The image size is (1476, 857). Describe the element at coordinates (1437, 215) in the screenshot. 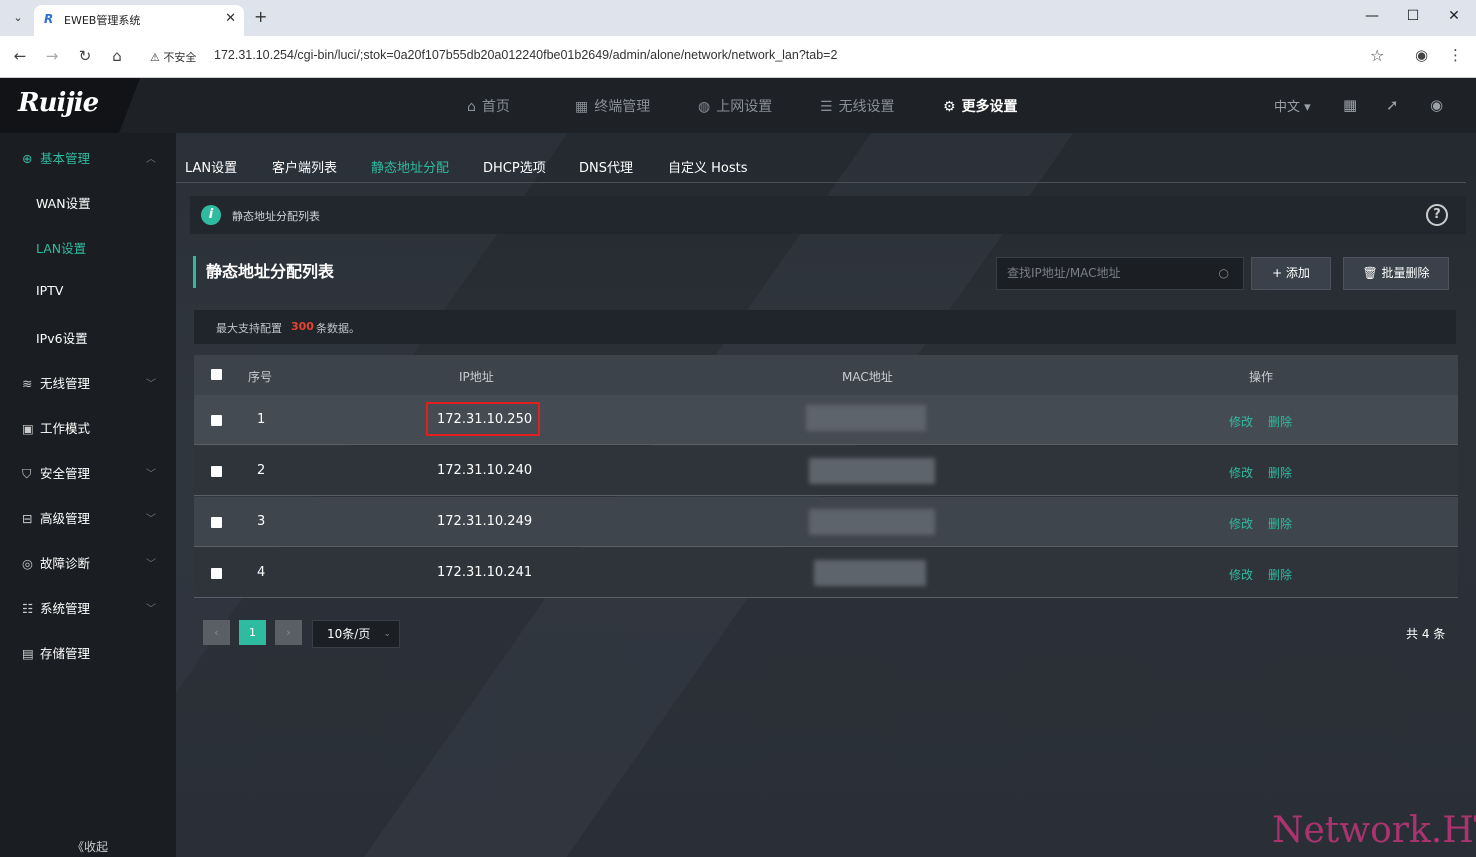

I see `help-icon: ?` at that location.